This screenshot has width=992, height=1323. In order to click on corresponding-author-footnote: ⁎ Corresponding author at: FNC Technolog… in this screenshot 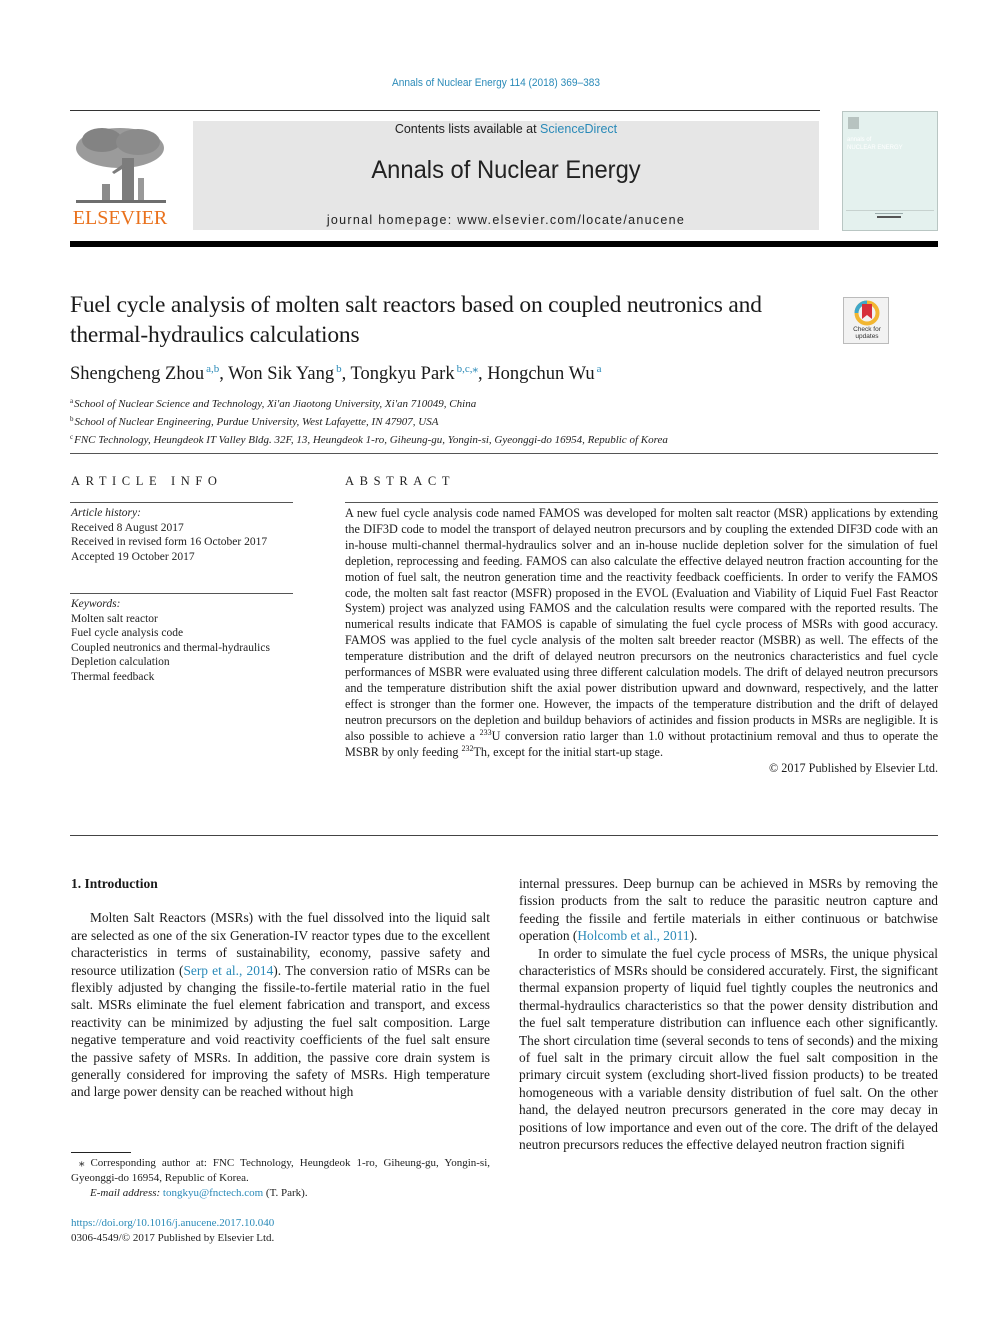, I will do `click(280, 1178)`.